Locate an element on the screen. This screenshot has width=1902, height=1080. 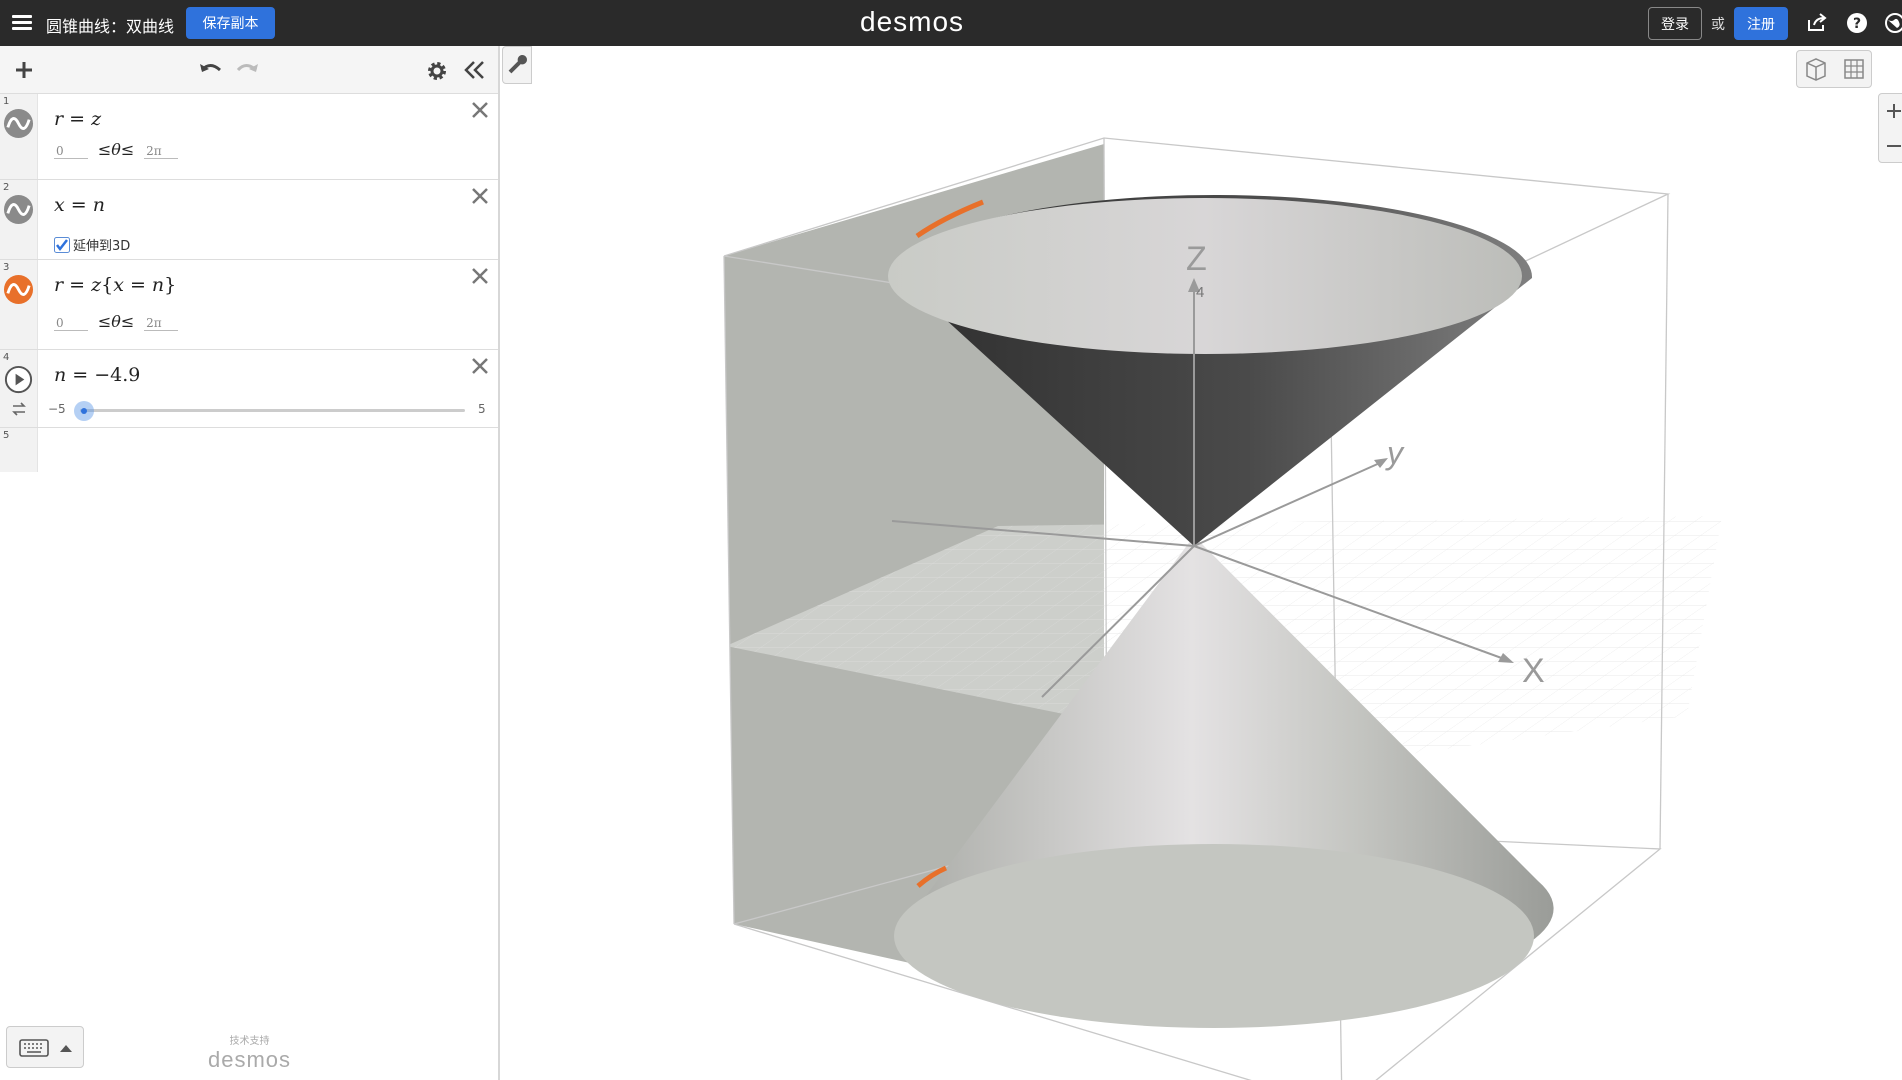
save-copy-button: 保存副本 is located at coordinates (230, 23).